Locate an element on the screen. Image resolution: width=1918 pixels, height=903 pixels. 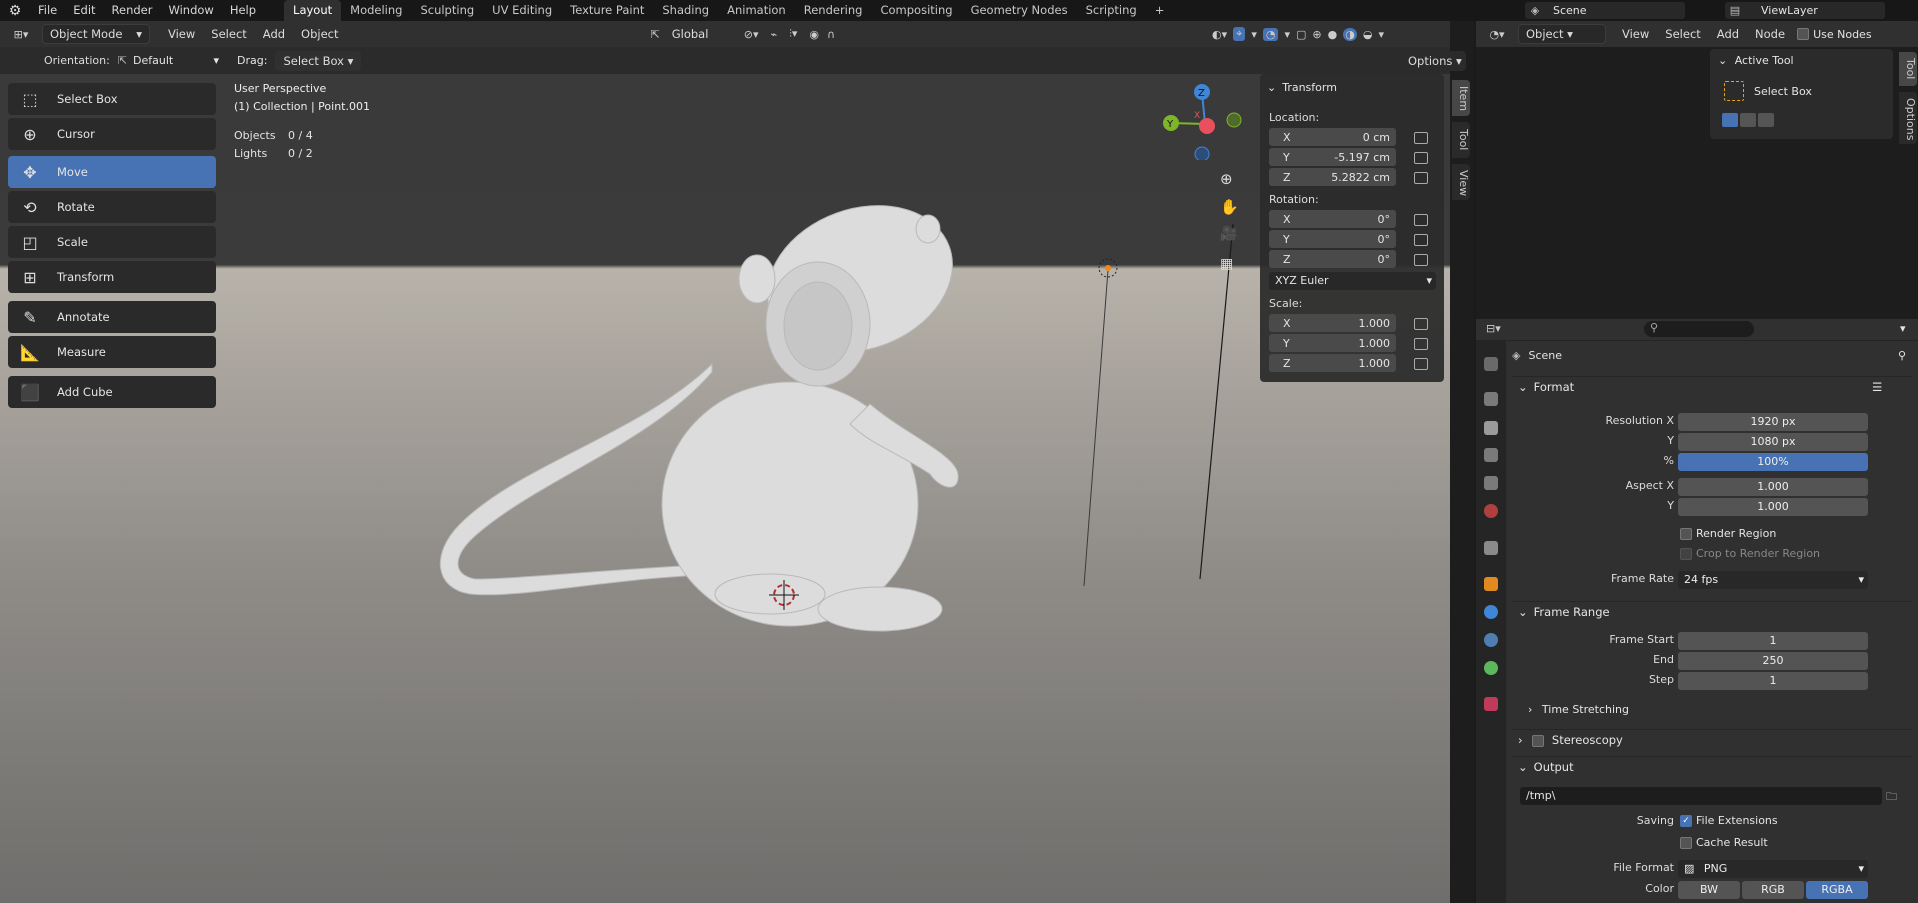
tab-uv-editing: UV Editing is located at coordinates (522, 10).